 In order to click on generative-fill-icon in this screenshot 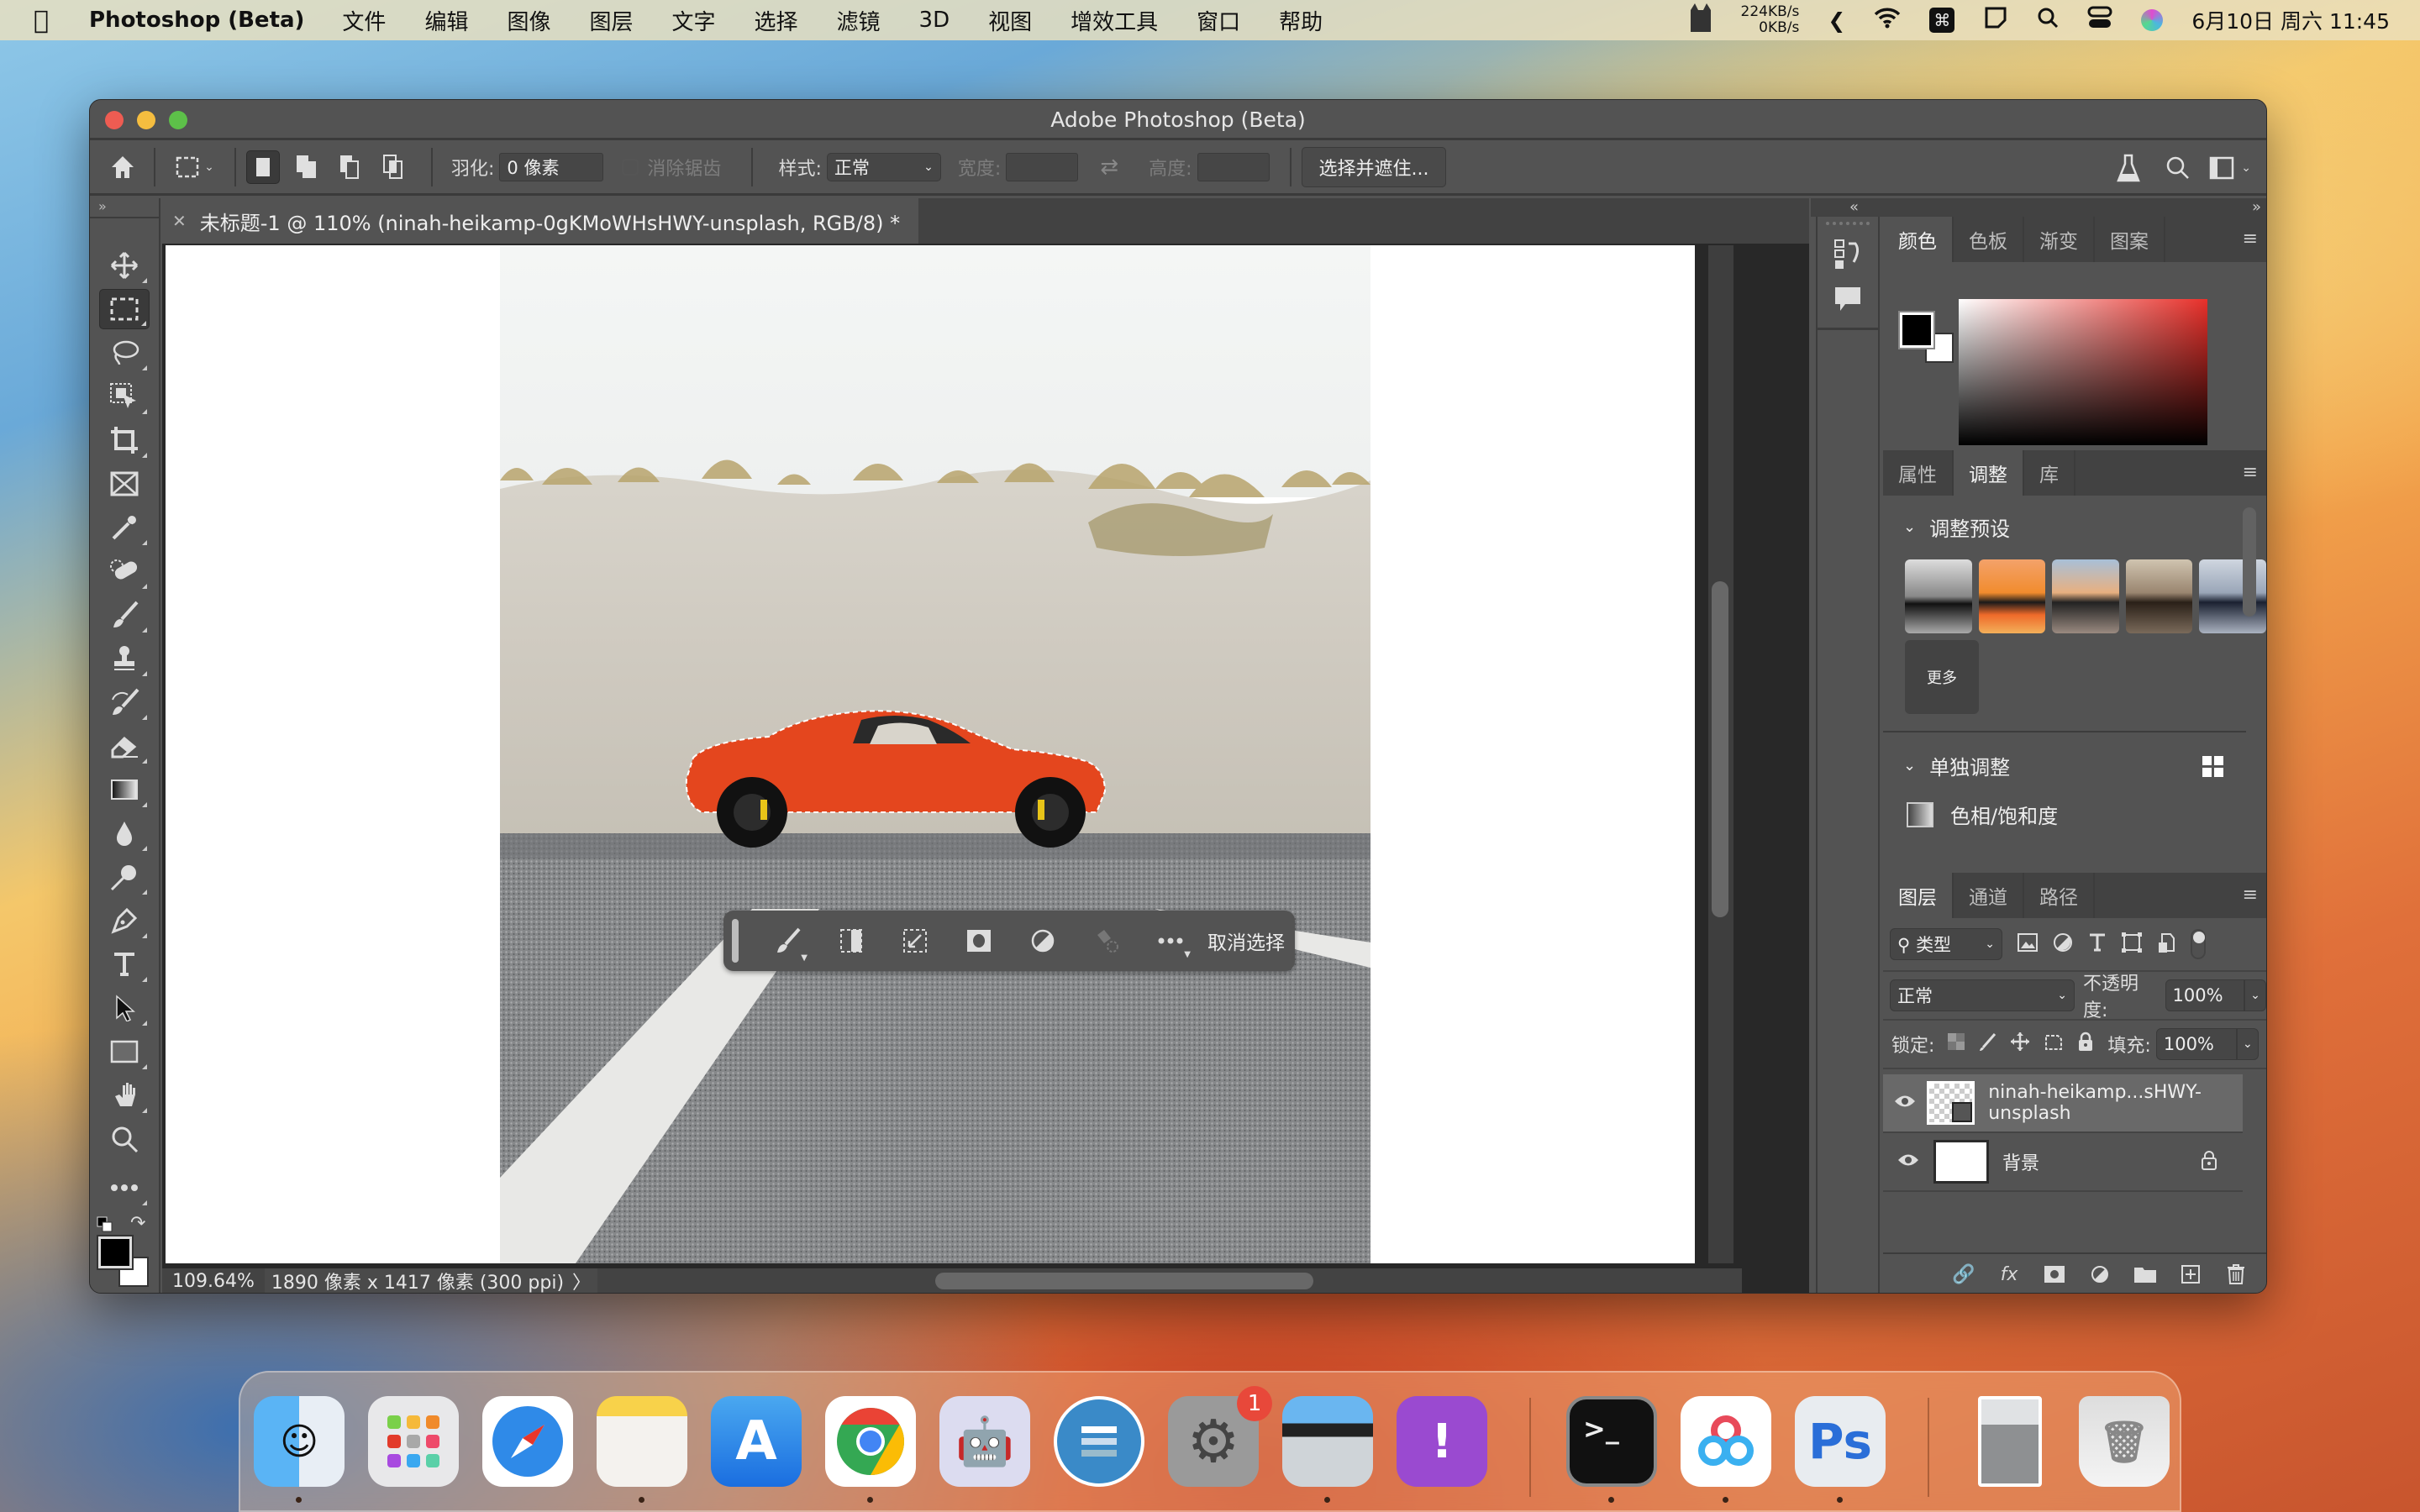, I will do `click(1107, 940)`.